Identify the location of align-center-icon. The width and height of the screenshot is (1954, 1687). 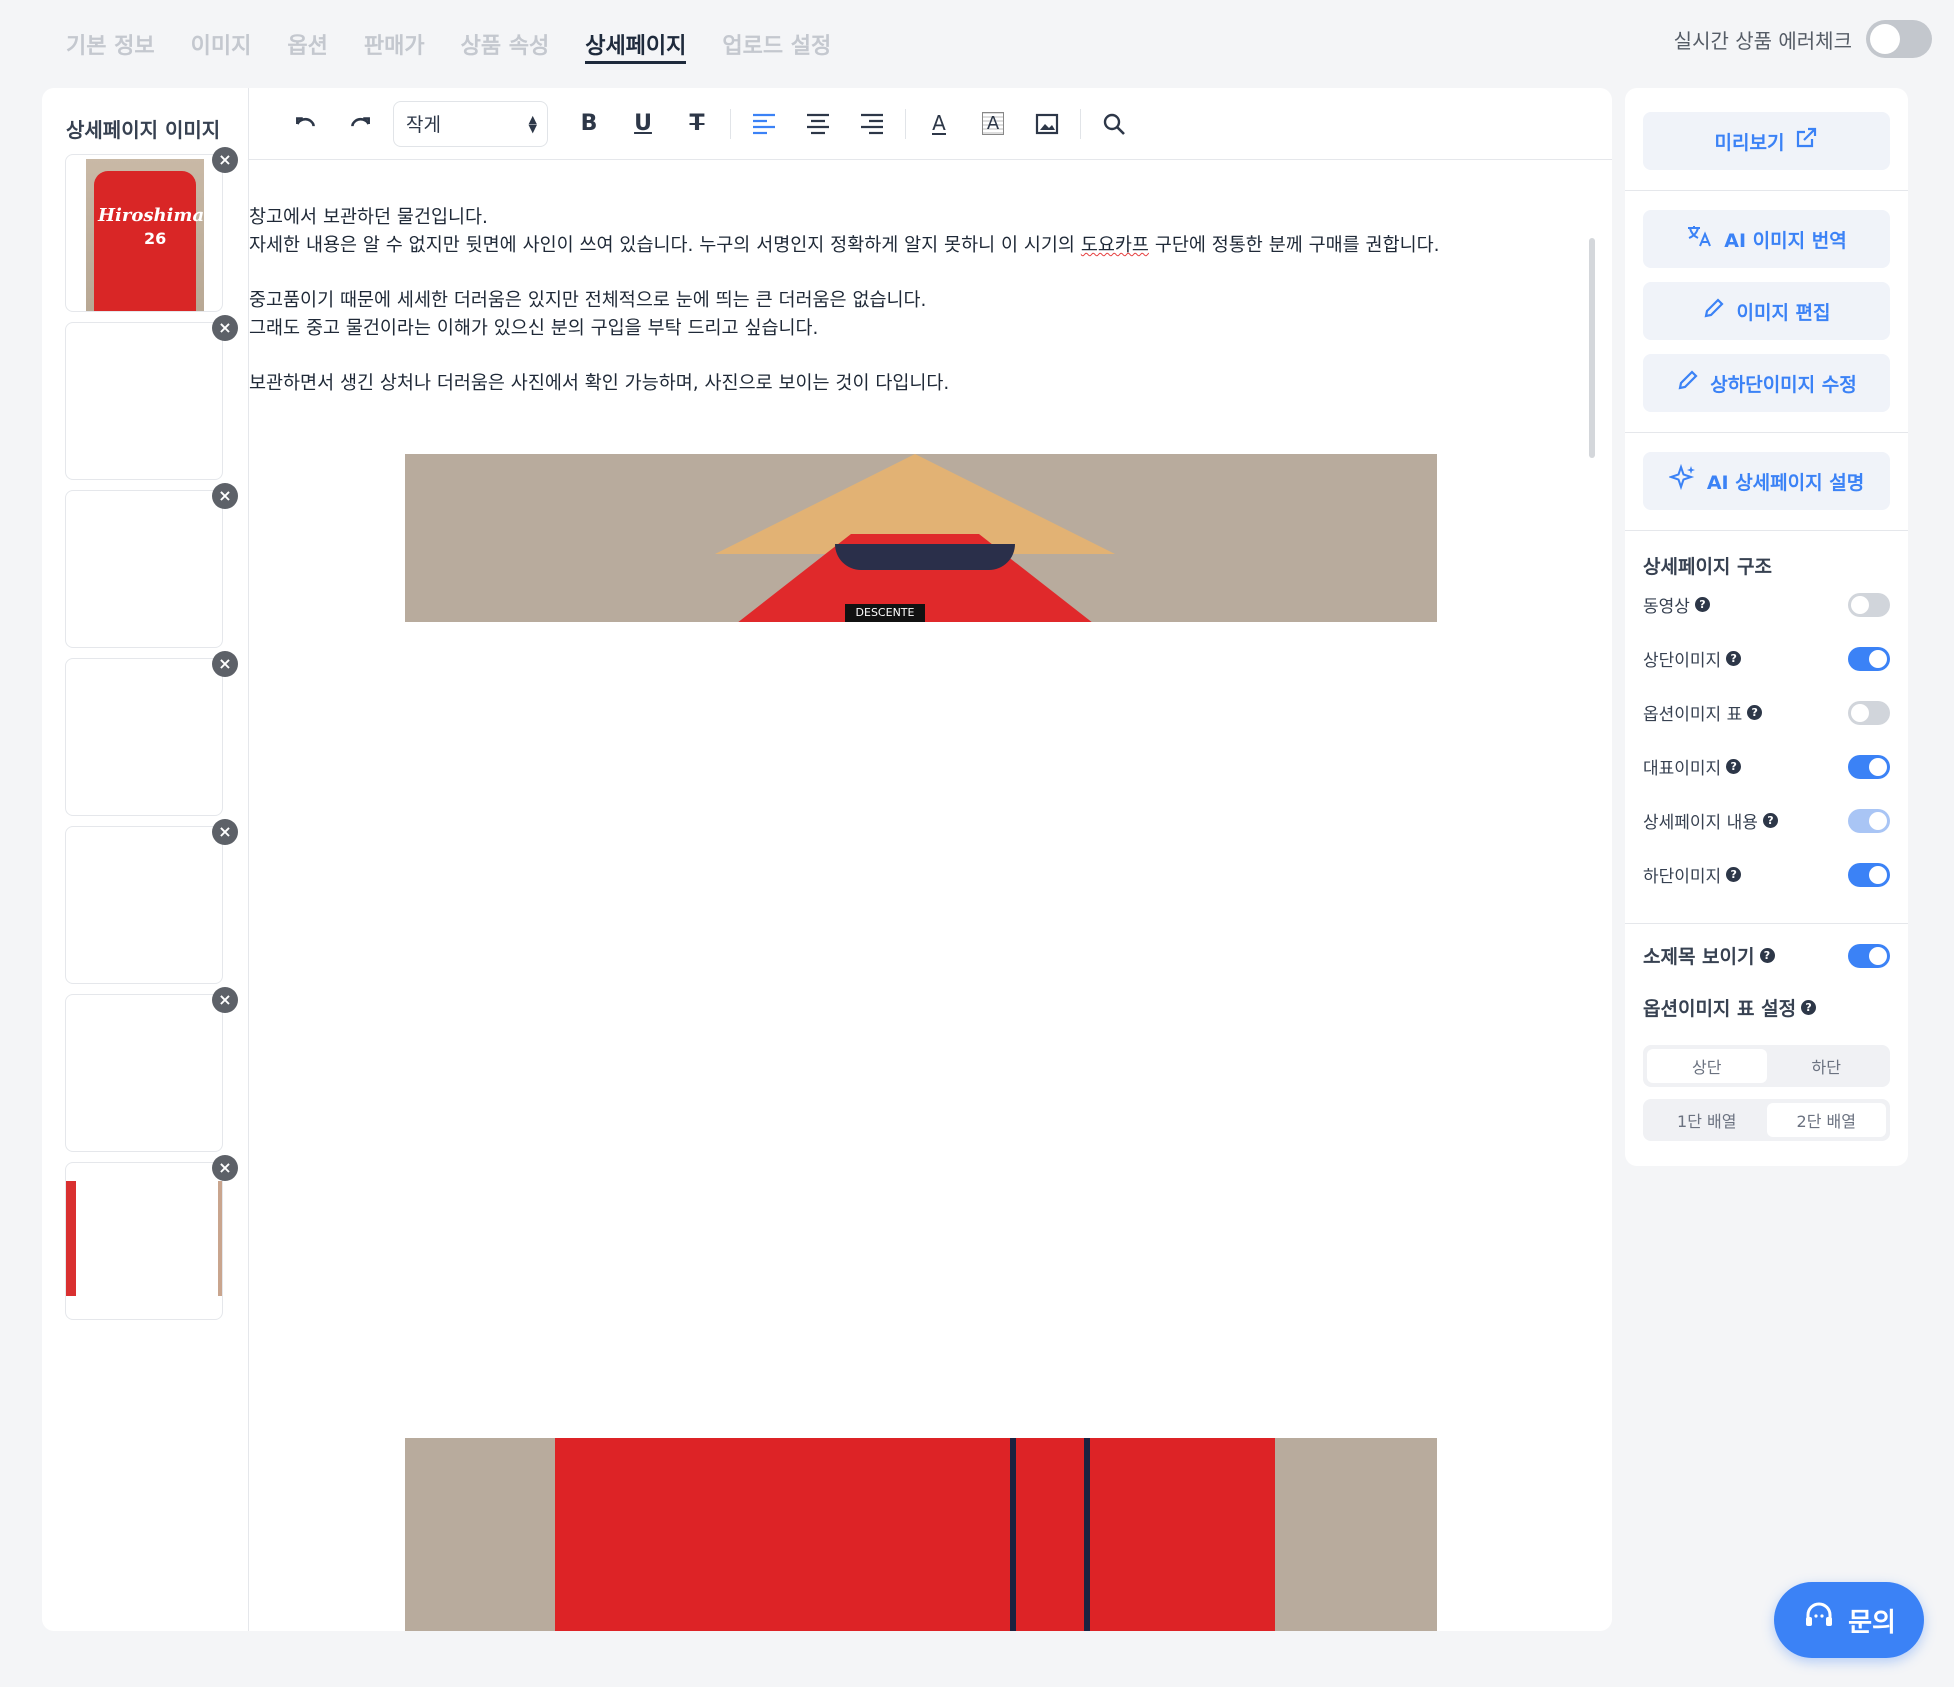
(818, 124).